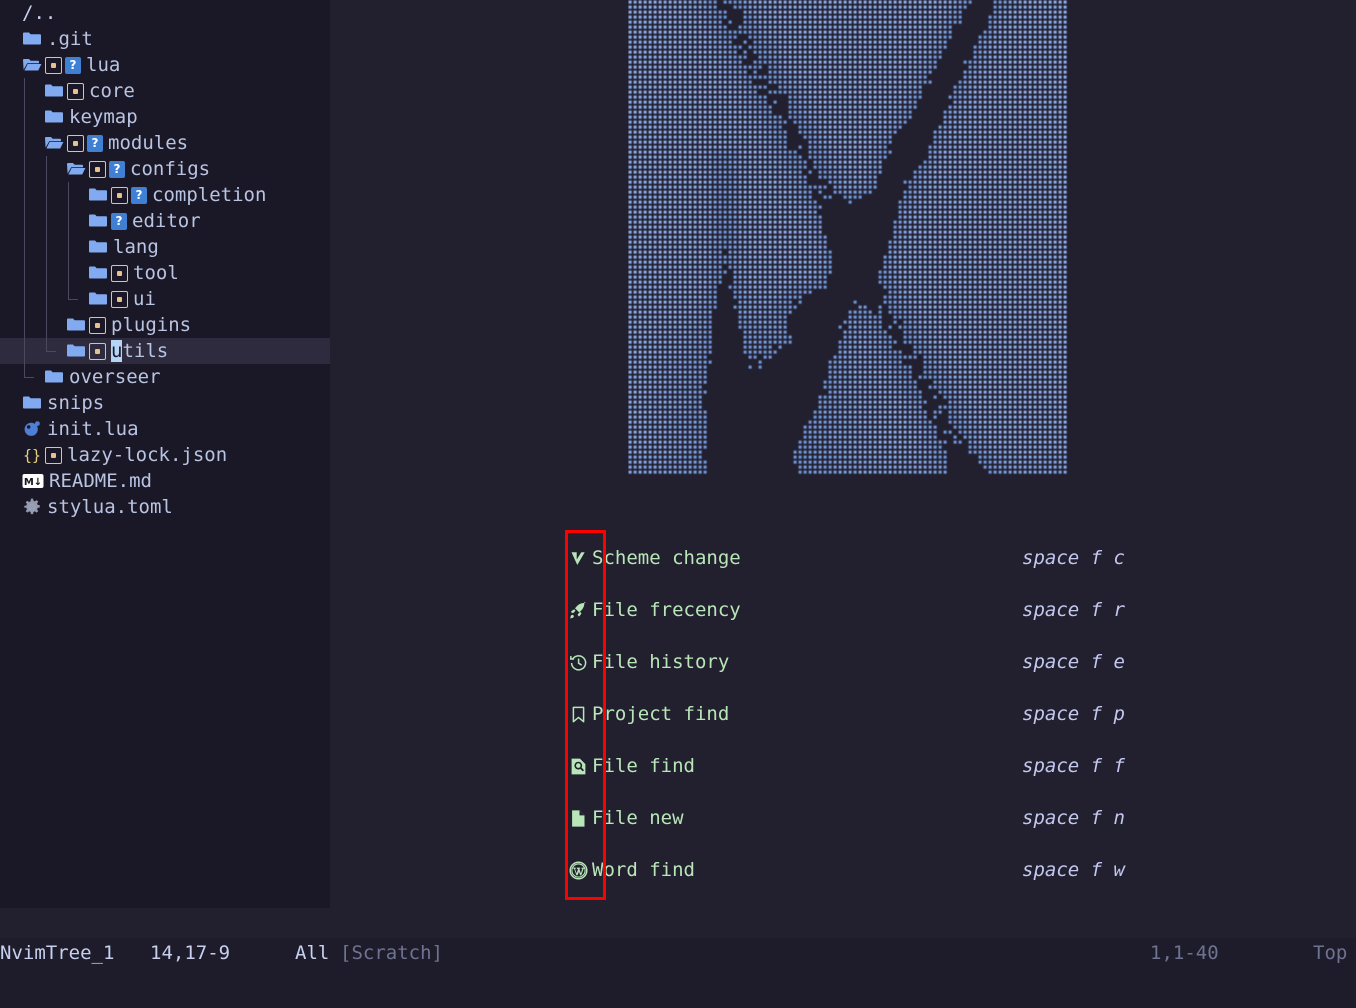  I want to click on tree-item-label: plugins, so click(151, 325).